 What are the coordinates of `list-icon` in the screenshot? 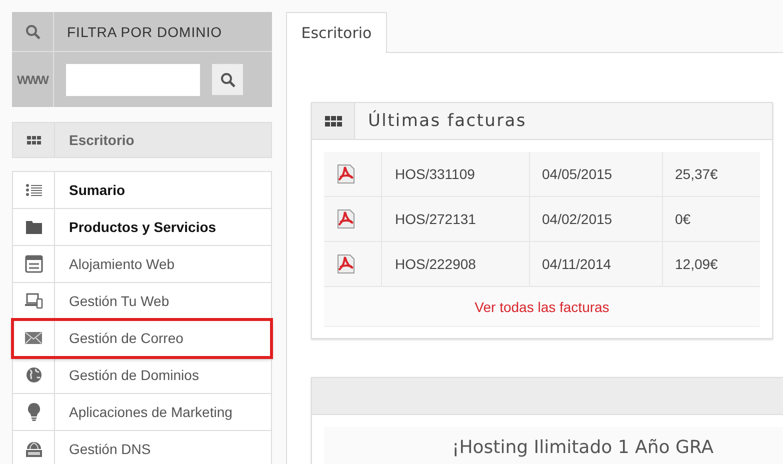 It's located at (34, 190).